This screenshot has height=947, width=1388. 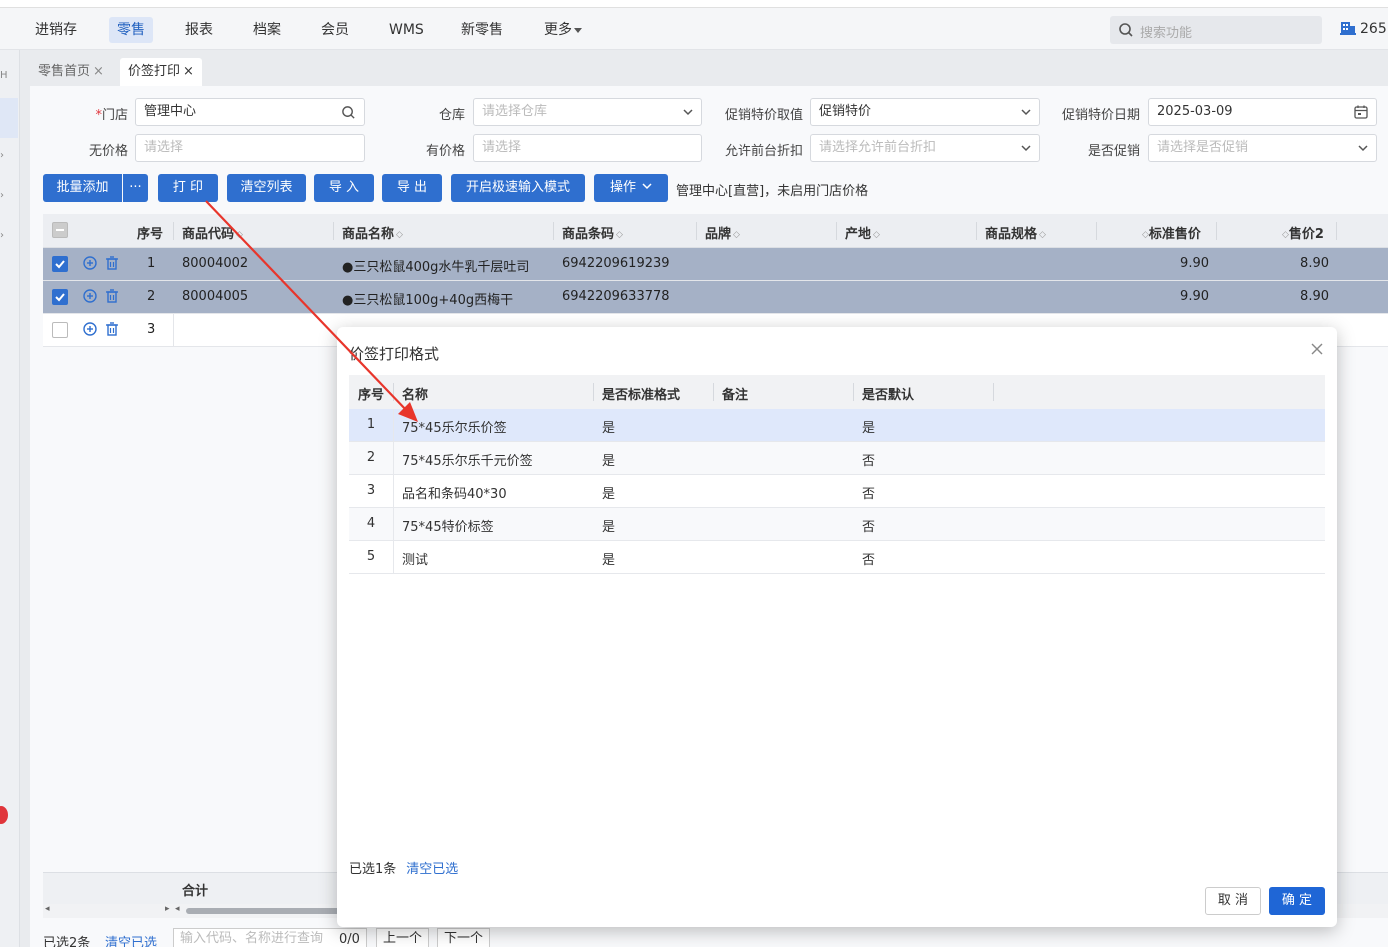 What do you see at coordinates (1015, 232) in the screenshot?
I see `col-spec: 商品规格 ◇` at bounding box center [1015, 232].